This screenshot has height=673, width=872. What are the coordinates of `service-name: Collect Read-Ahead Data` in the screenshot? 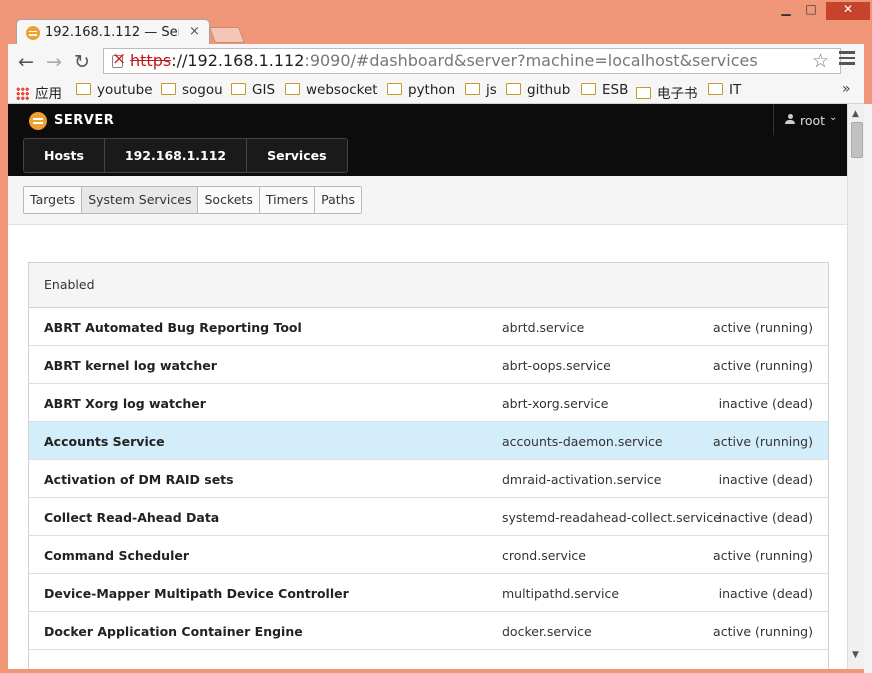 It's located at (132, 517).